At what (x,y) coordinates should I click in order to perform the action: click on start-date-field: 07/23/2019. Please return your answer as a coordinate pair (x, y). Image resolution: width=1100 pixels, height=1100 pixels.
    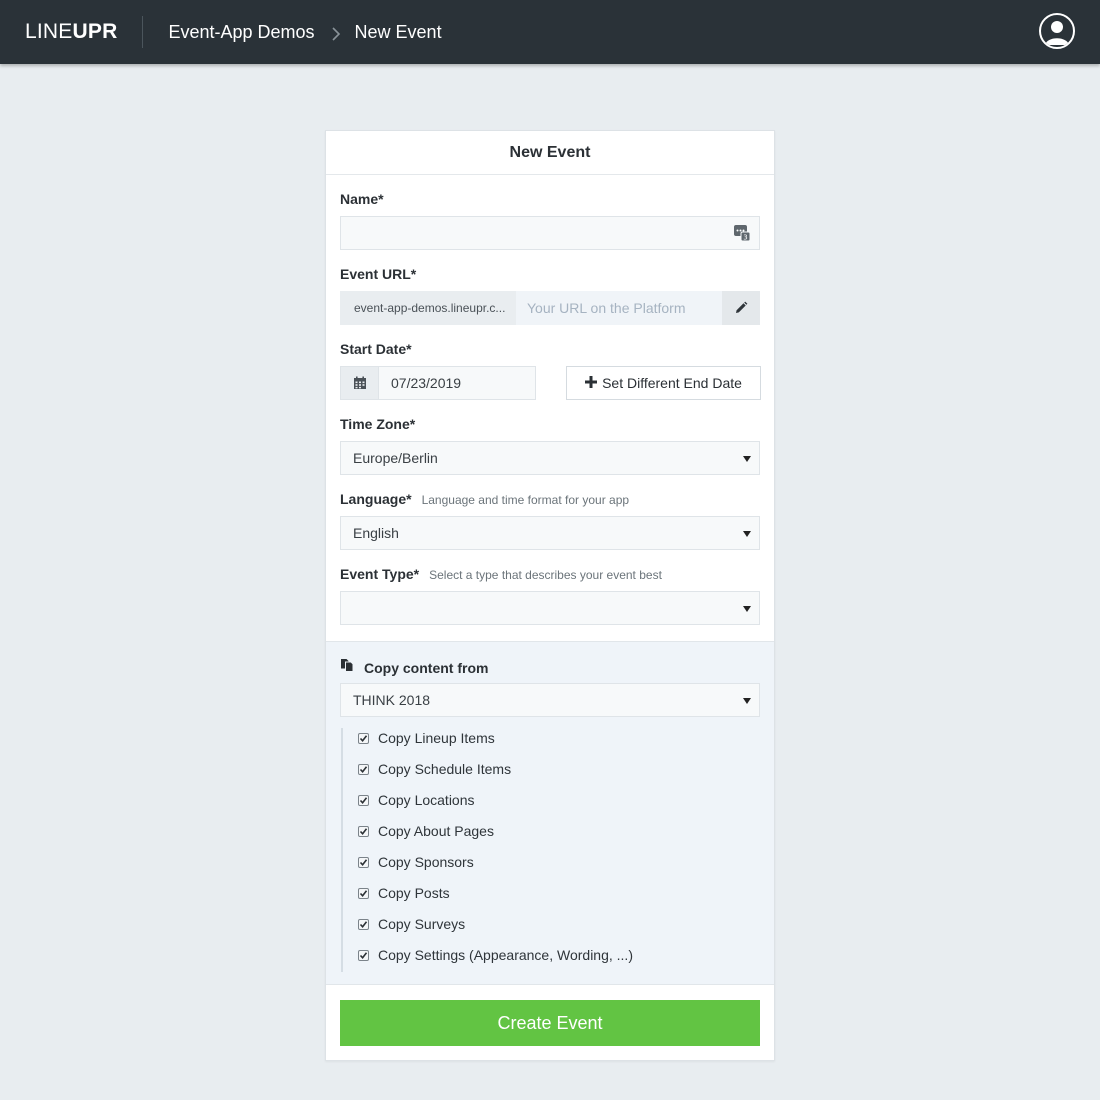
    Looking at the image, I should click on (438, 383).